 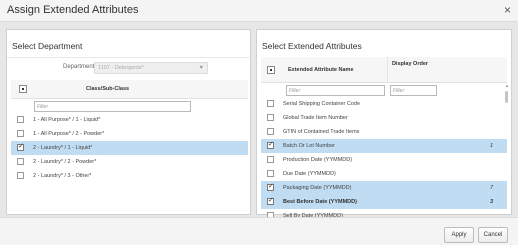 I want to click on row-label: 2 - Laundry* / 3 - Other*, so click(x=62, y=176).